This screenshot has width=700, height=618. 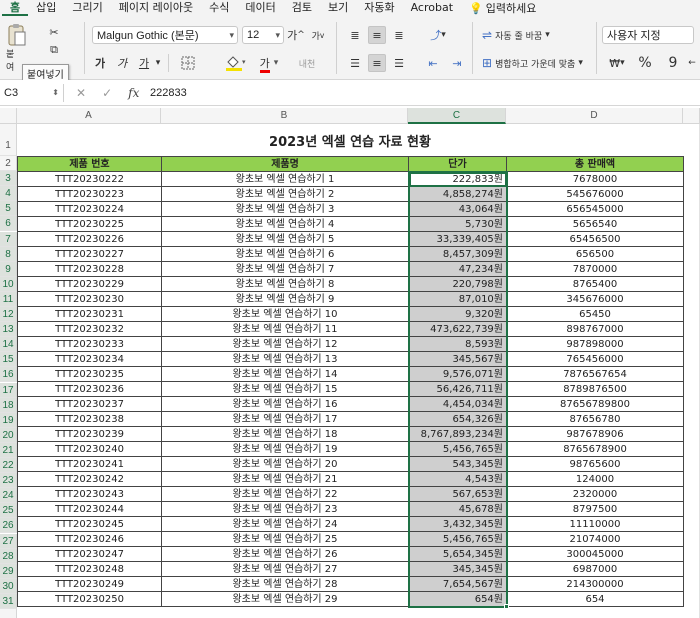 I want to click on table-cell: TTT20230243, so click(x=89, y=494).